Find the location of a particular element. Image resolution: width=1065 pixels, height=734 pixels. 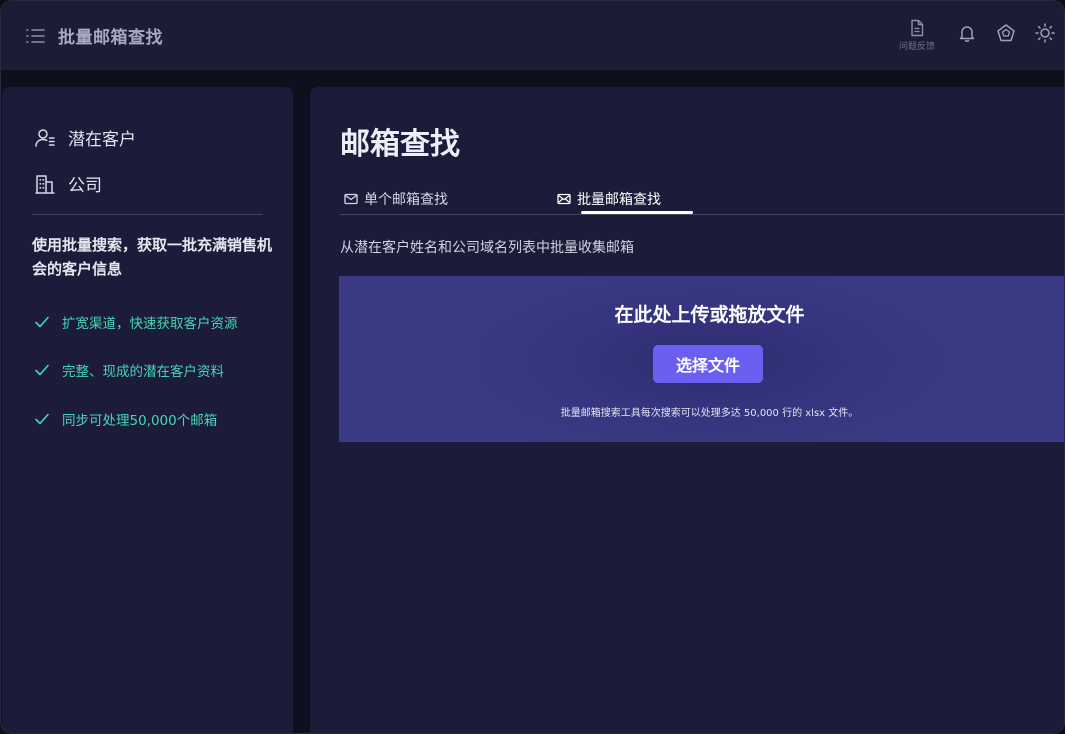

mail-open-icon is located at coordinates (564, 199).